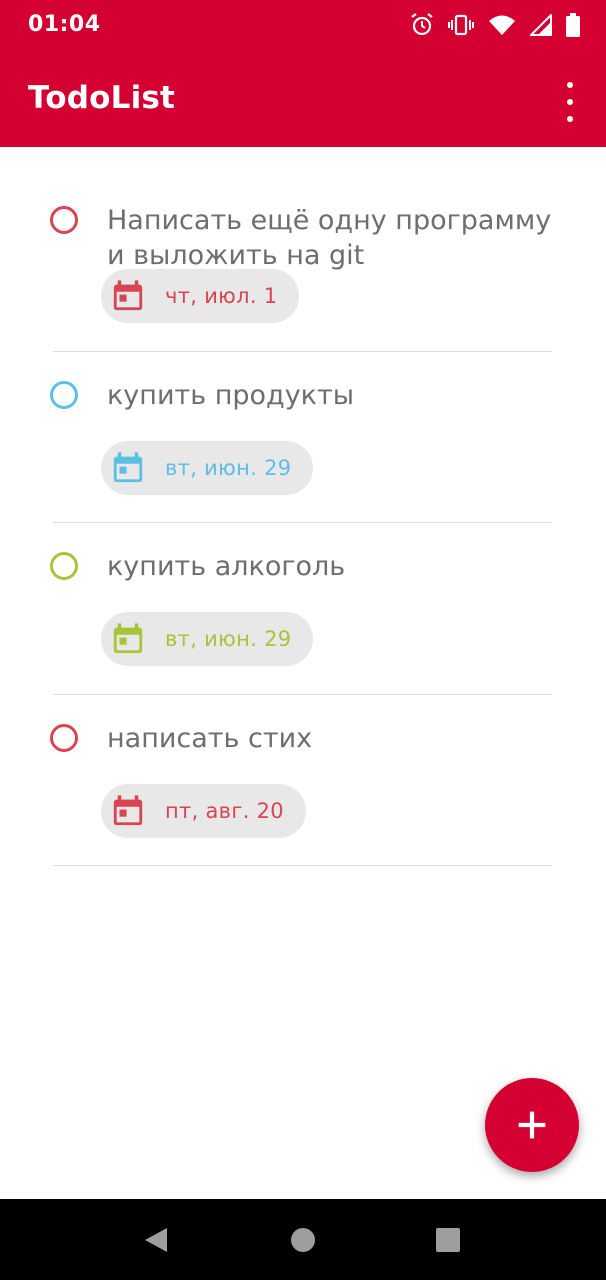 The width and height of the screenshot is (606, 1280). I want to click on recents-icon, so click(448, 1239).